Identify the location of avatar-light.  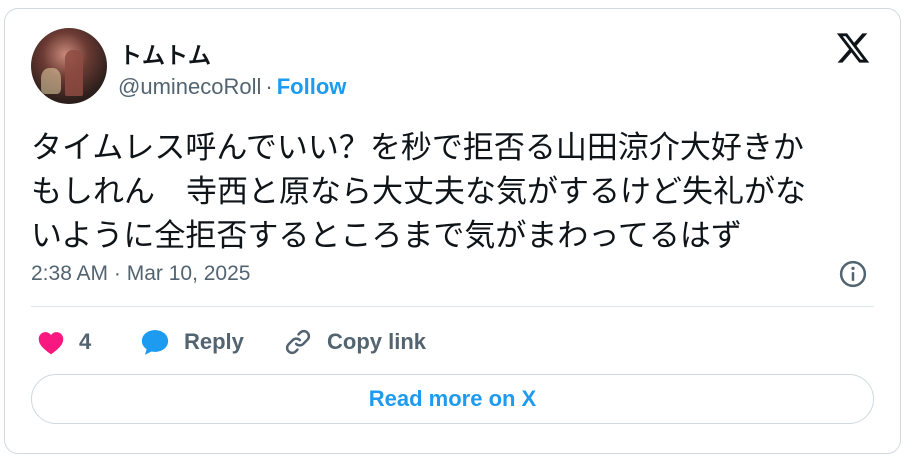
(51, 81).